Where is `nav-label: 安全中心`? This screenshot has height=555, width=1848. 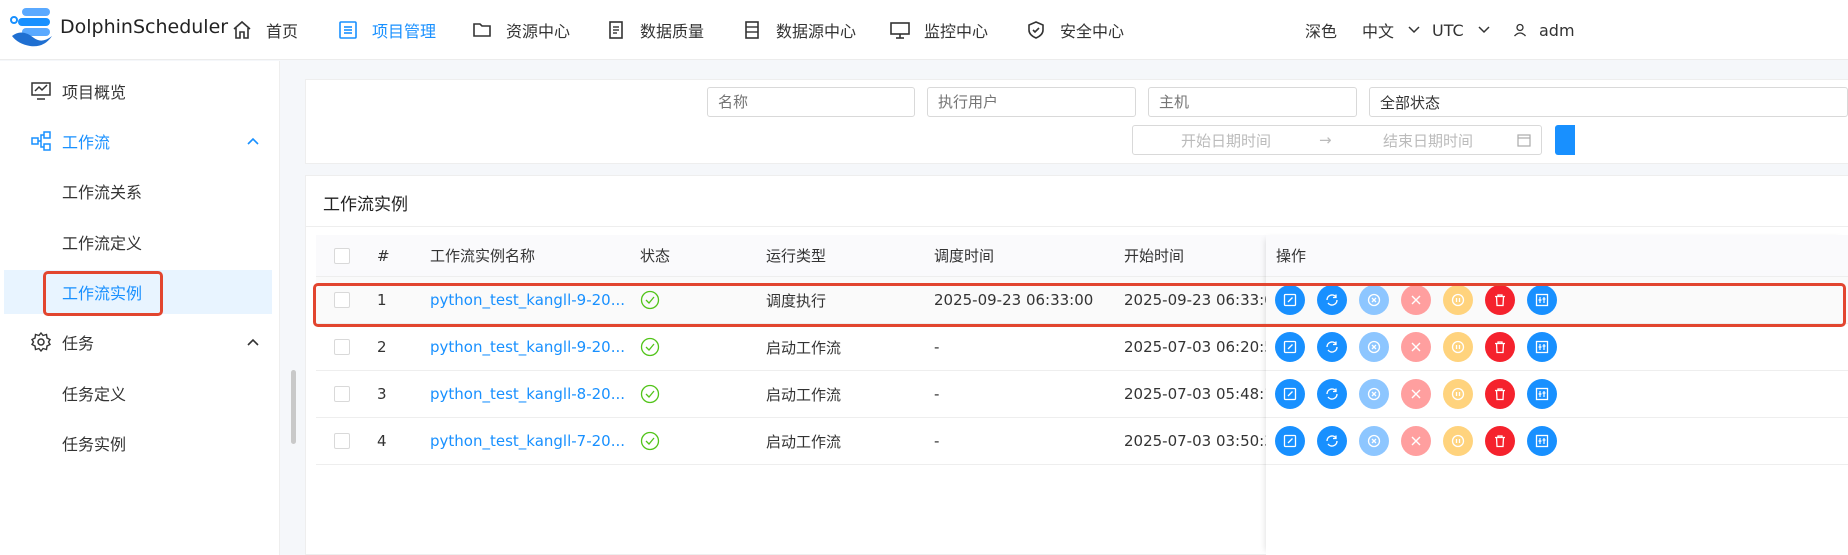 nav-label: 安全中心 is located at coordinates (1092, 31).